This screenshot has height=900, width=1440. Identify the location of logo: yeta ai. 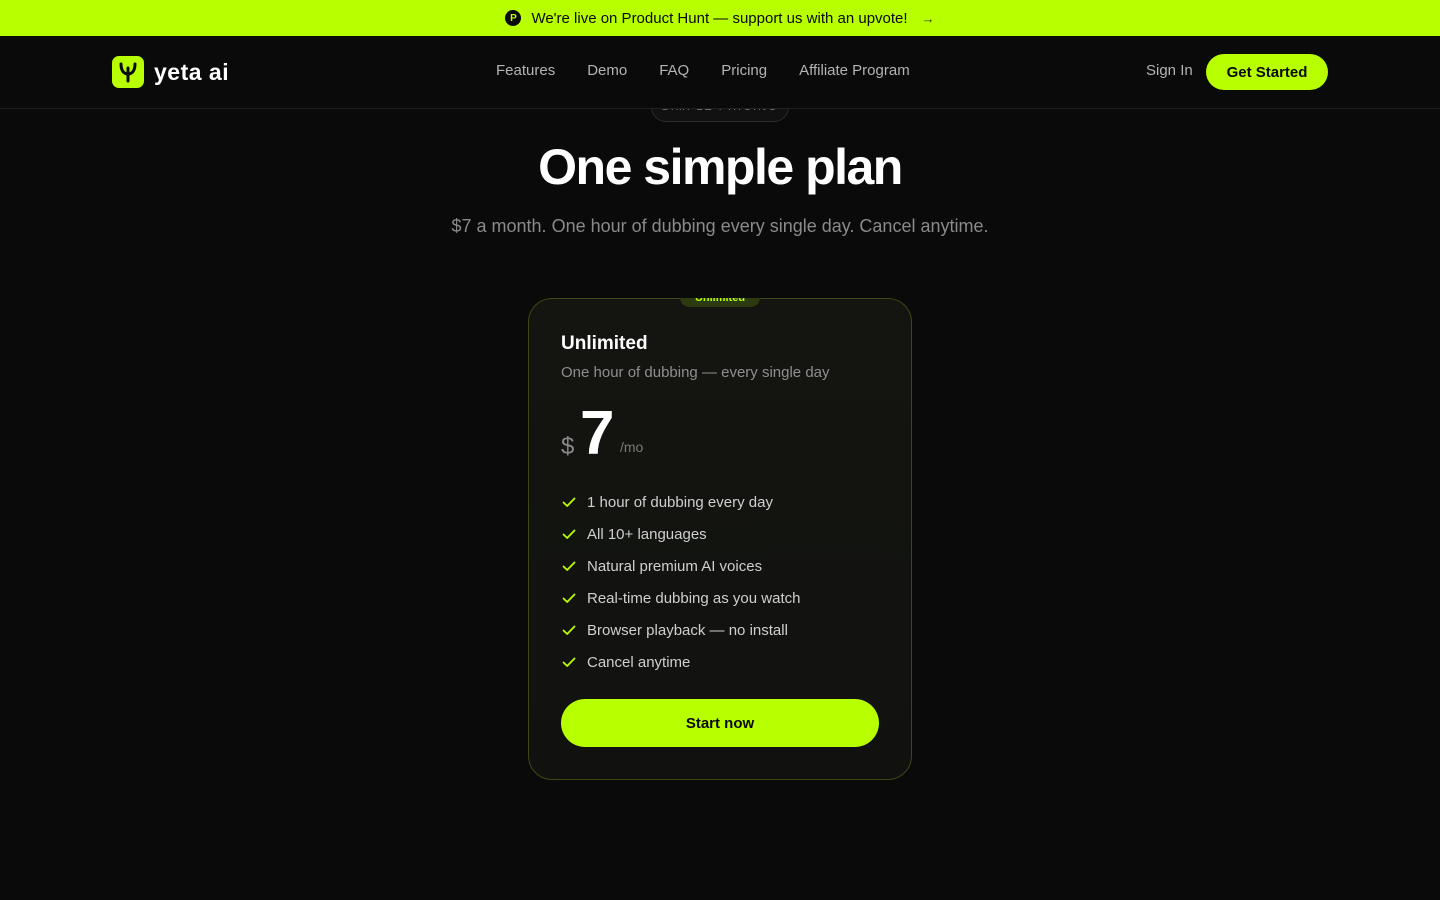
(170, 72).